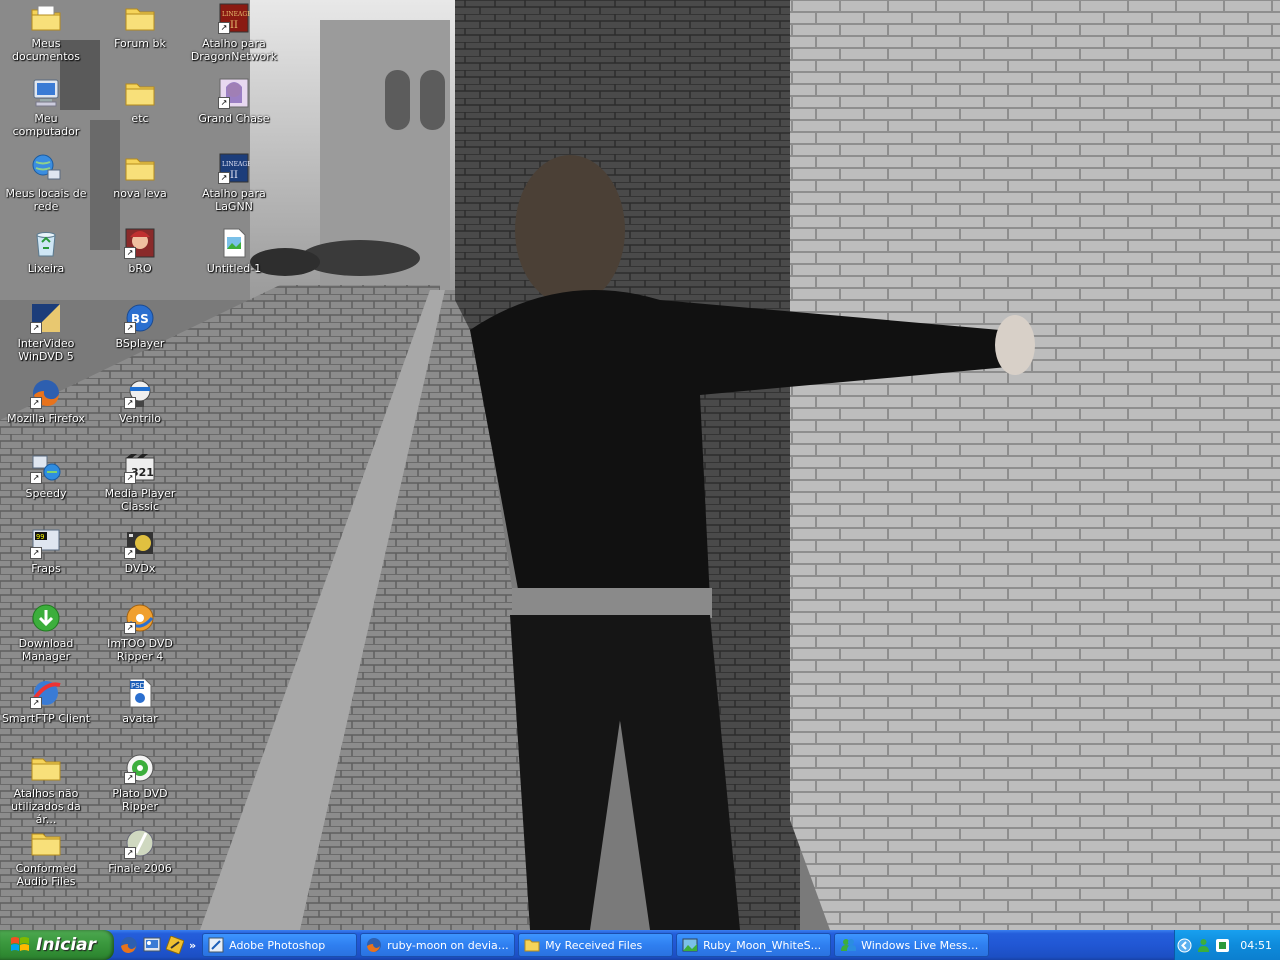 The image size is (1280, 960). Describe the element at coordinates (46, 32) in the screenshot. I see `desktop-icon-my-documents: Meus documentos` at that location.